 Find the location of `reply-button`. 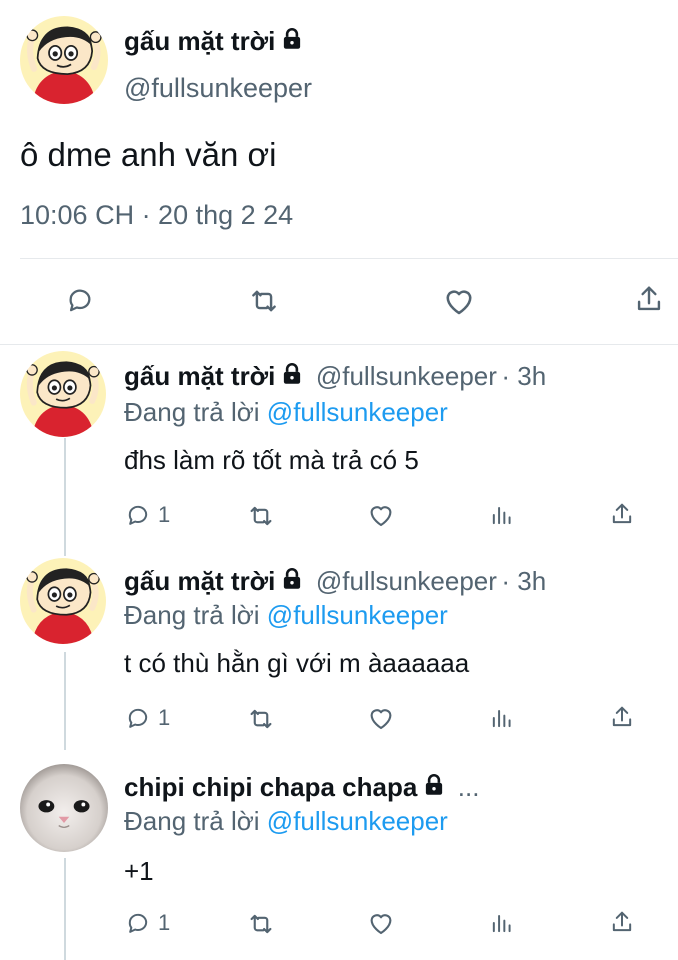

reply-button is located at coordinates (80, 300).